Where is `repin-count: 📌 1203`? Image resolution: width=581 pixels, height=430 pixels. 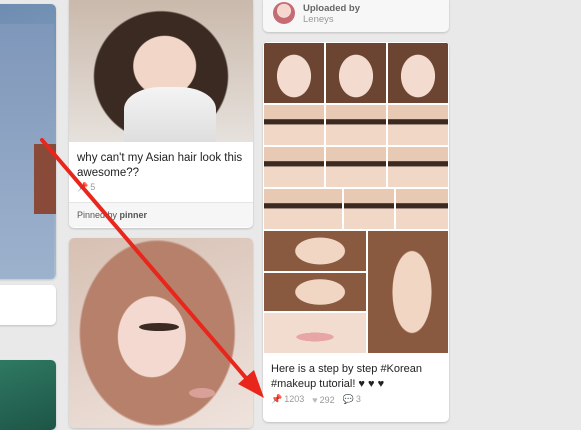 repin-count: 📌 1203 is located at coordinates (287, 399).